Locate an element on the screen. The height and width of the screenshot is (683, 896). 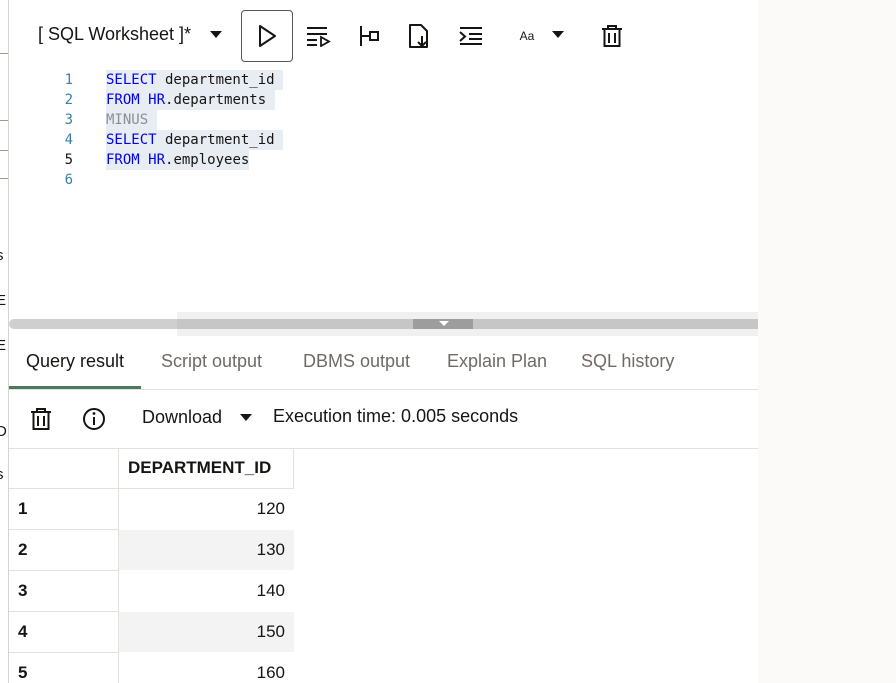
clipped-text: D is located at coordinates (3, 431).